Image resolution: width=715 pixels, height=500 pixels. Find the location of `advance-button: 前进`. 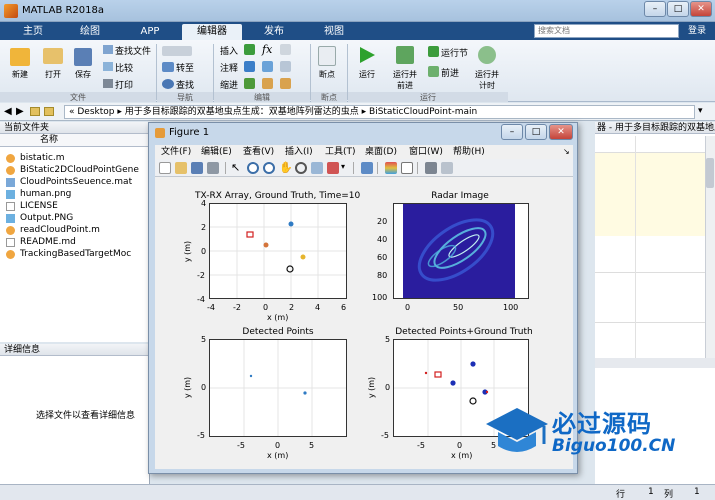

advance-button: 前进 is located at coordinates (450, 72).